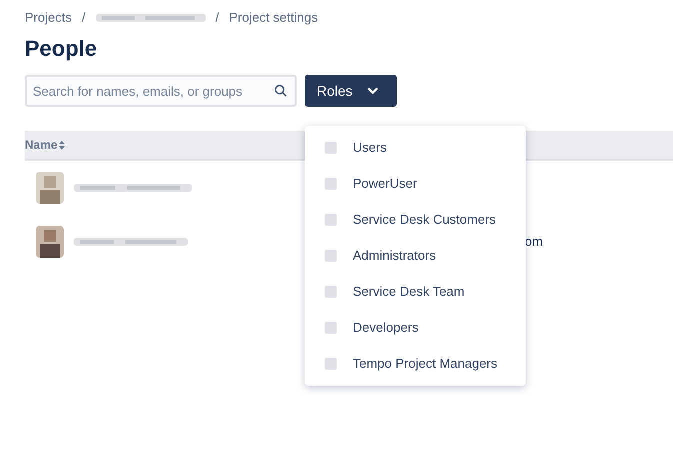 The height and width of the screenshot is (458, 673). Describe the element at coordinates (415, 220) in the screenshot. I see `role-option: Service Desk Customers` at that location.